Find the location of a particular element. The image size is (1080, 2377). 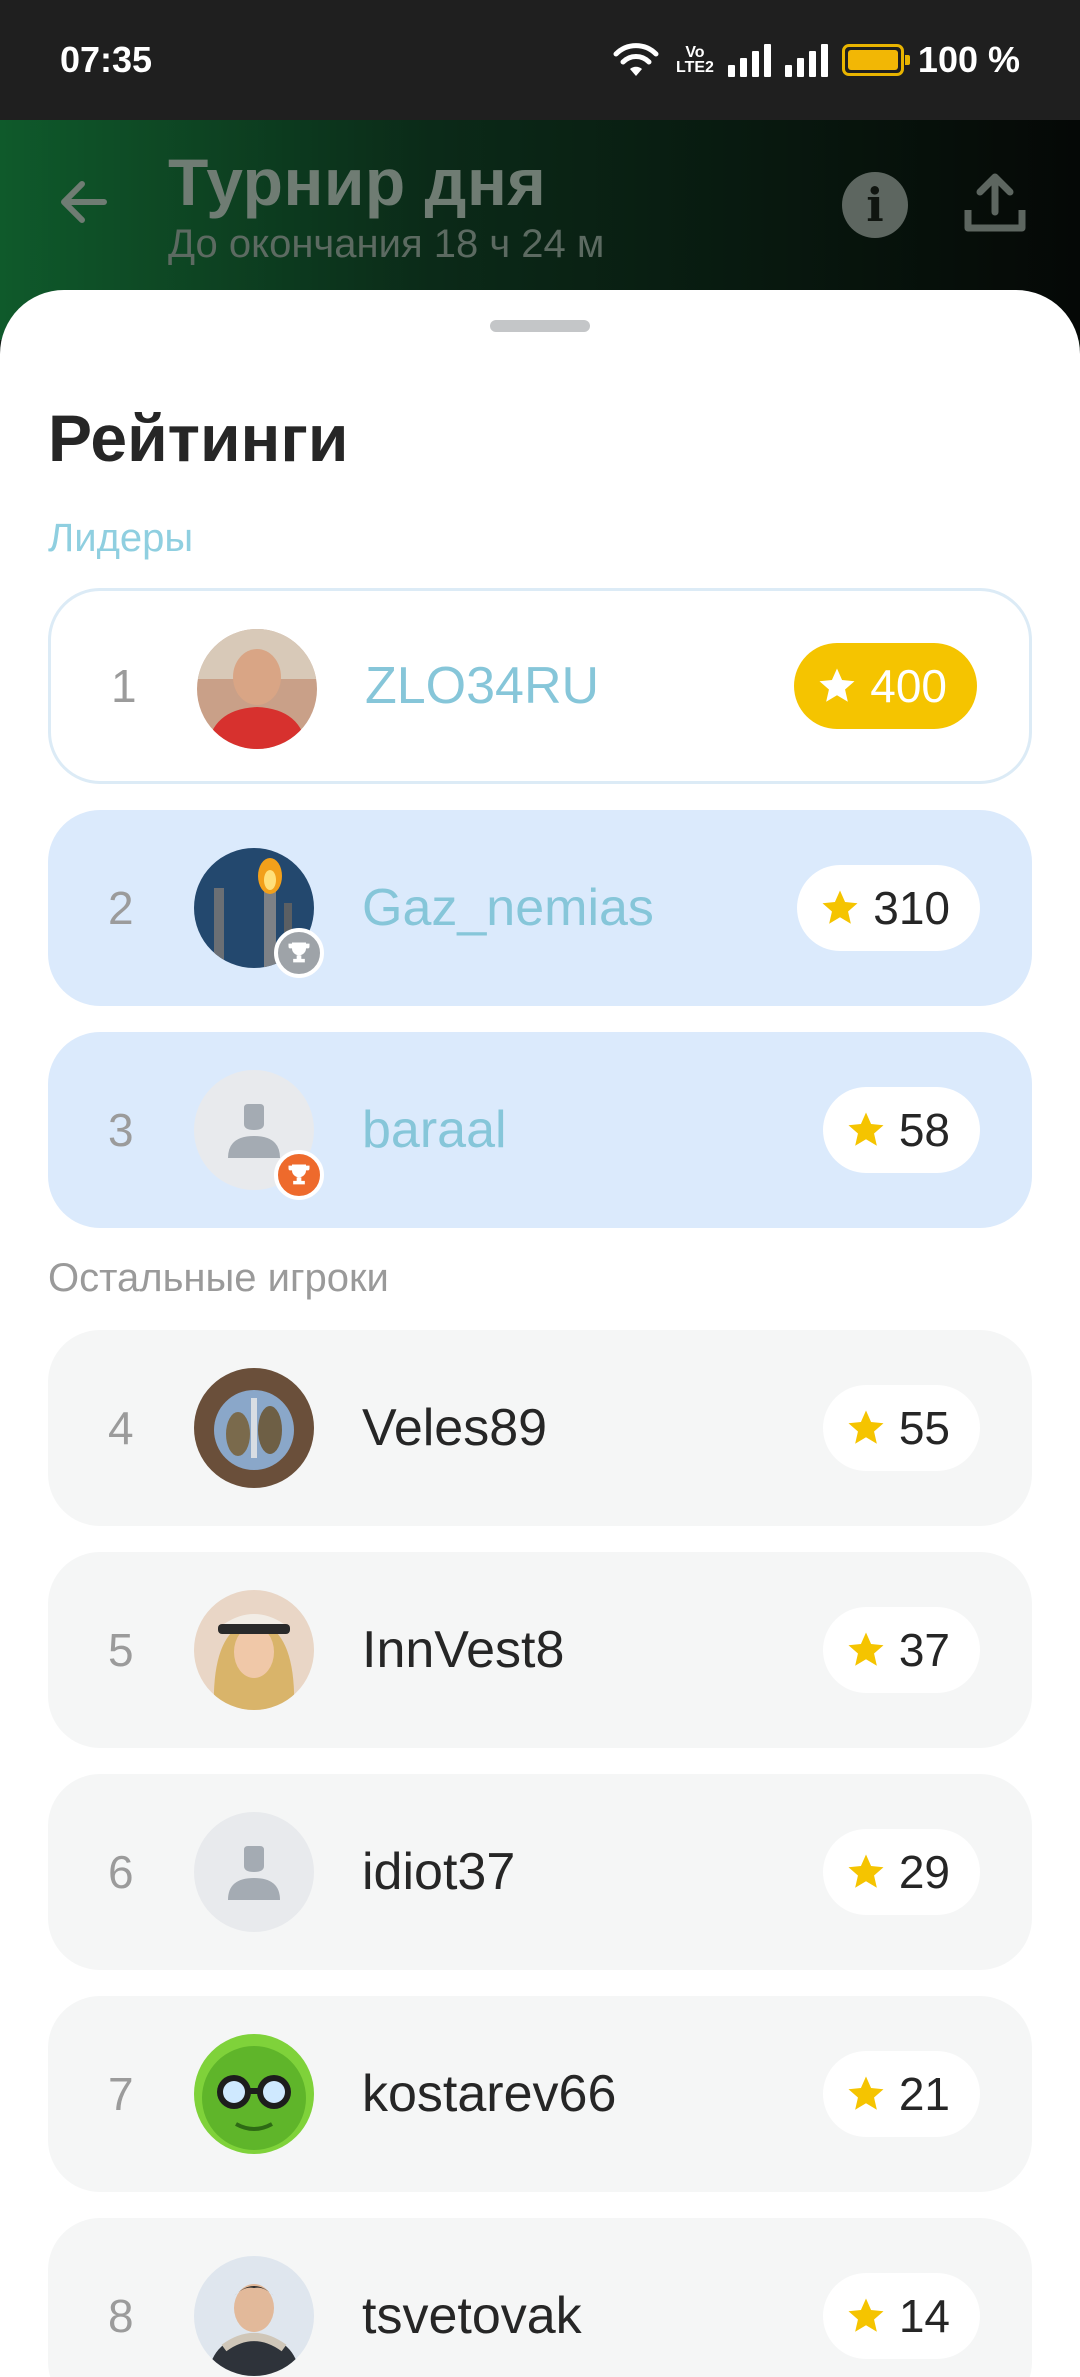

player-name: kostarev66 is located at coordinates (489, 2094).